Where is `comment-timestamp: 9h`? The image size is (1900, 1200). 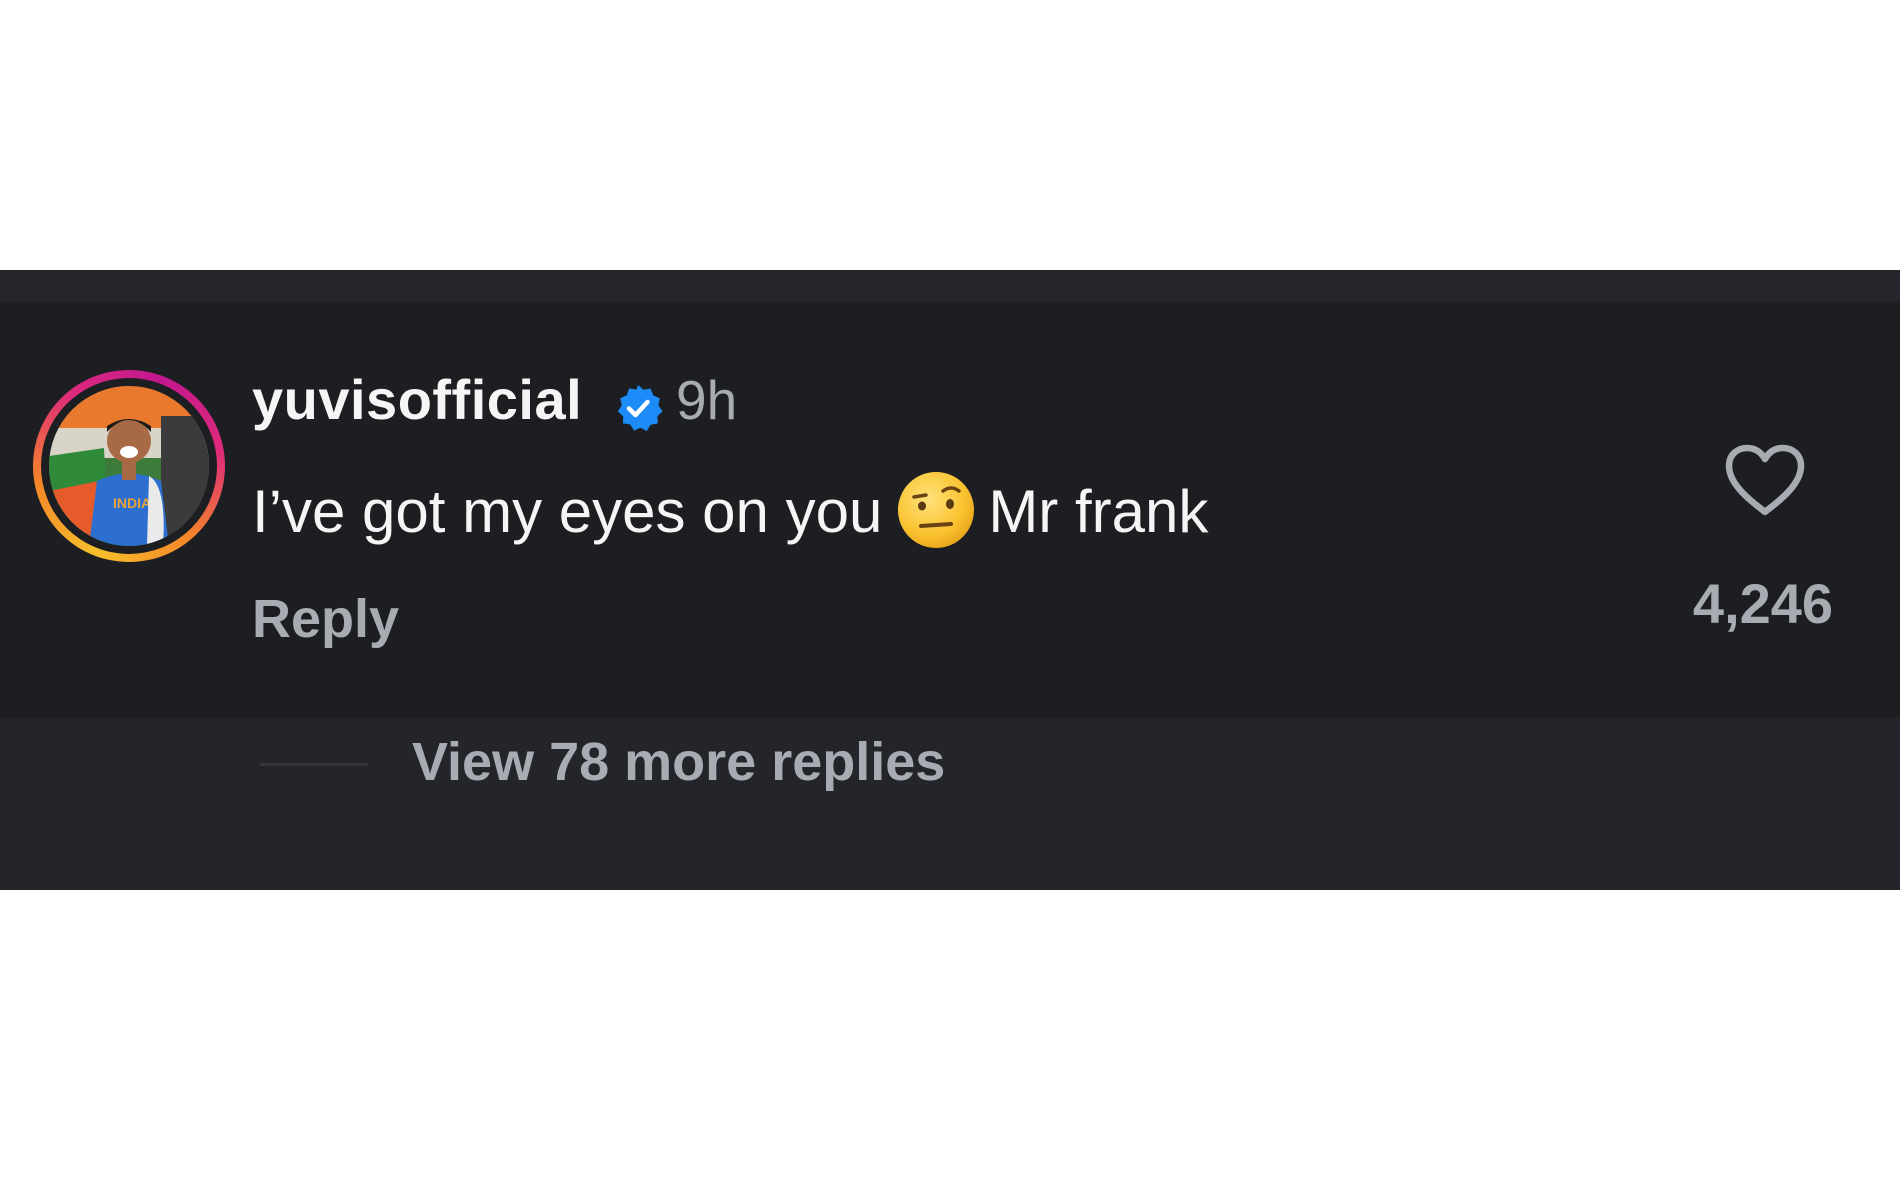
comment-timestamp: 9h is located at coordinates (707, 400).